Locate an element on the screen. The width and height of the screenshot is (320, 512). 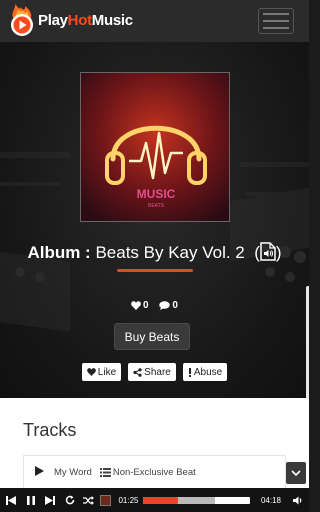
like-button: Like is located at coordinates (101, 372).